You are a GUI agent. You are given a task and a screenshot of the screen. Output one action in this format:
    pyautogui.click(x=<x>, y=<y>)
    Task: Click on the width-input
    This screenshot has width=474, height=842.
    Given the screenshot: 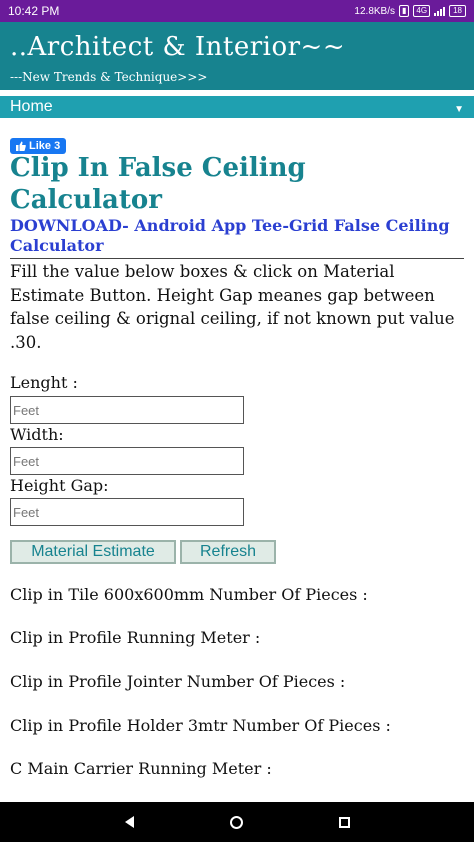 What is the action you would take?
    pyautogui.click(x=127, y=461)
    